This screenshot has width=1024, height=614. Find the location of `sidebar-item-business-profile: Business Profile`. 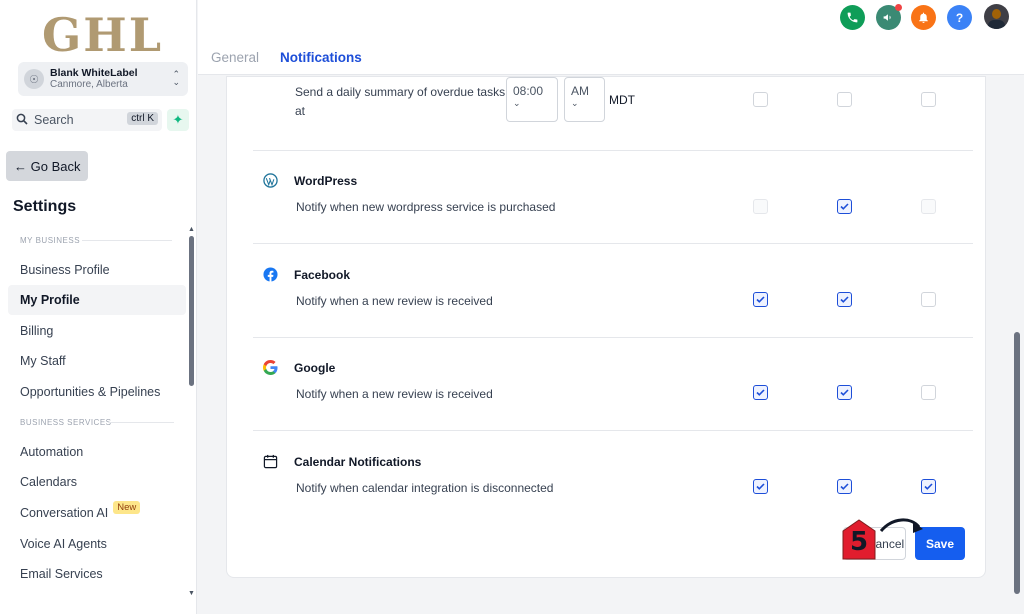

sidebar-item-business-profile: Business Profile is located at coordinates (97, 270).